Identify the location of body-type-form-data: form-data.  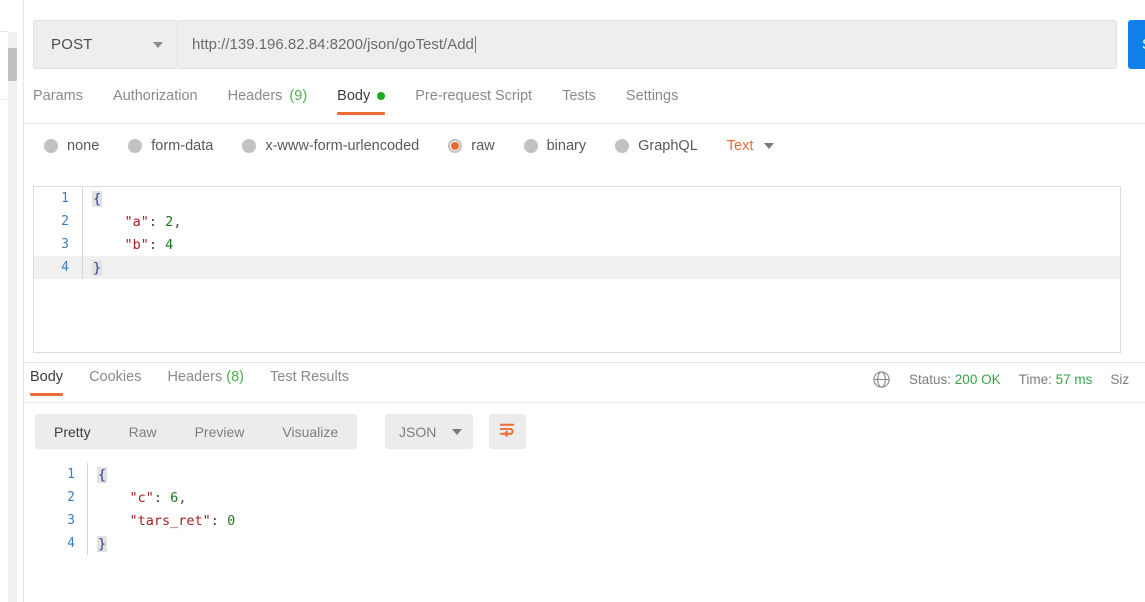
(170, 146).